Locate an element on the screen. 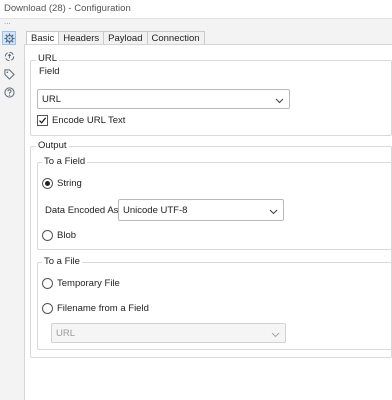  to-field-legend: To a Field is located at coordinates (65, 161).